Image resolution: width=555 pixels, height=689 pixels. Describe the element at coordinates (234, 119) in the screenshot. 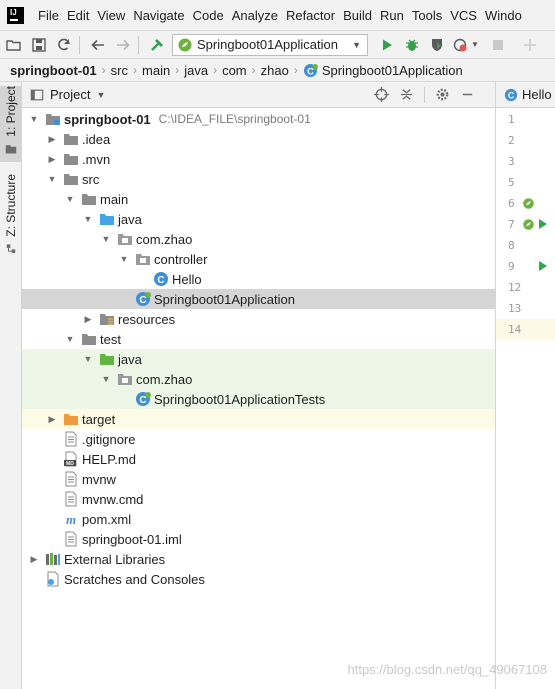

I see `project-path: C:\IDEA_FILE\springboot-01` at that location.